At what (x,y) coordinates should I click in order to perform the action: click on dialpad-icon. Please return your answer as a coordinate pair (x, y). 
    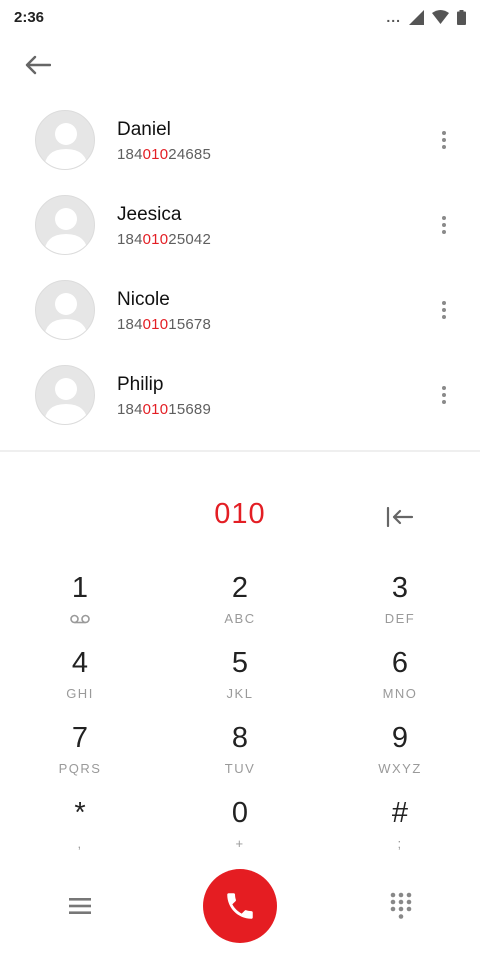
    Looking at the image, I should click on (401, 905).